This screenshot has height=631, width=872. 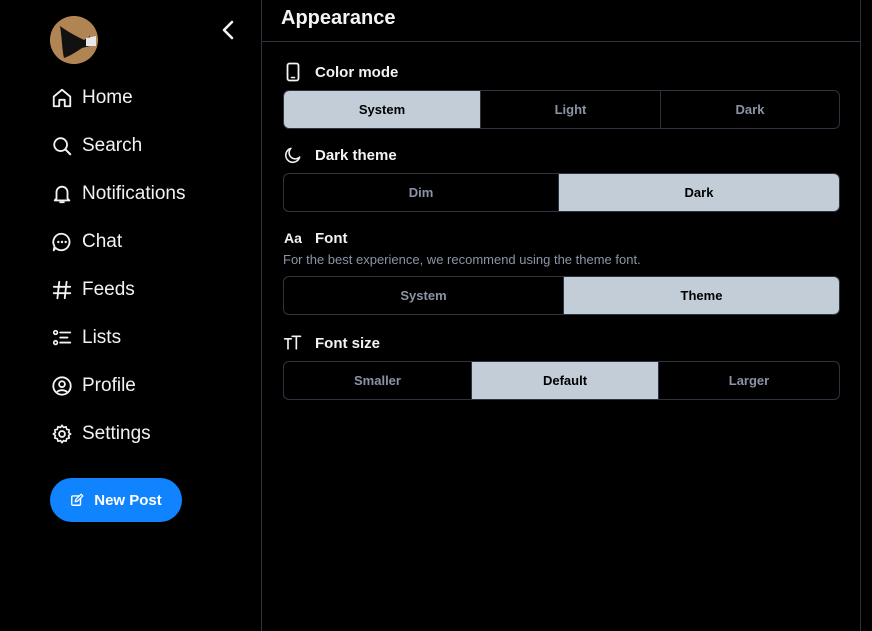 I want to click on moon-icon, so click(x=293, y=155).